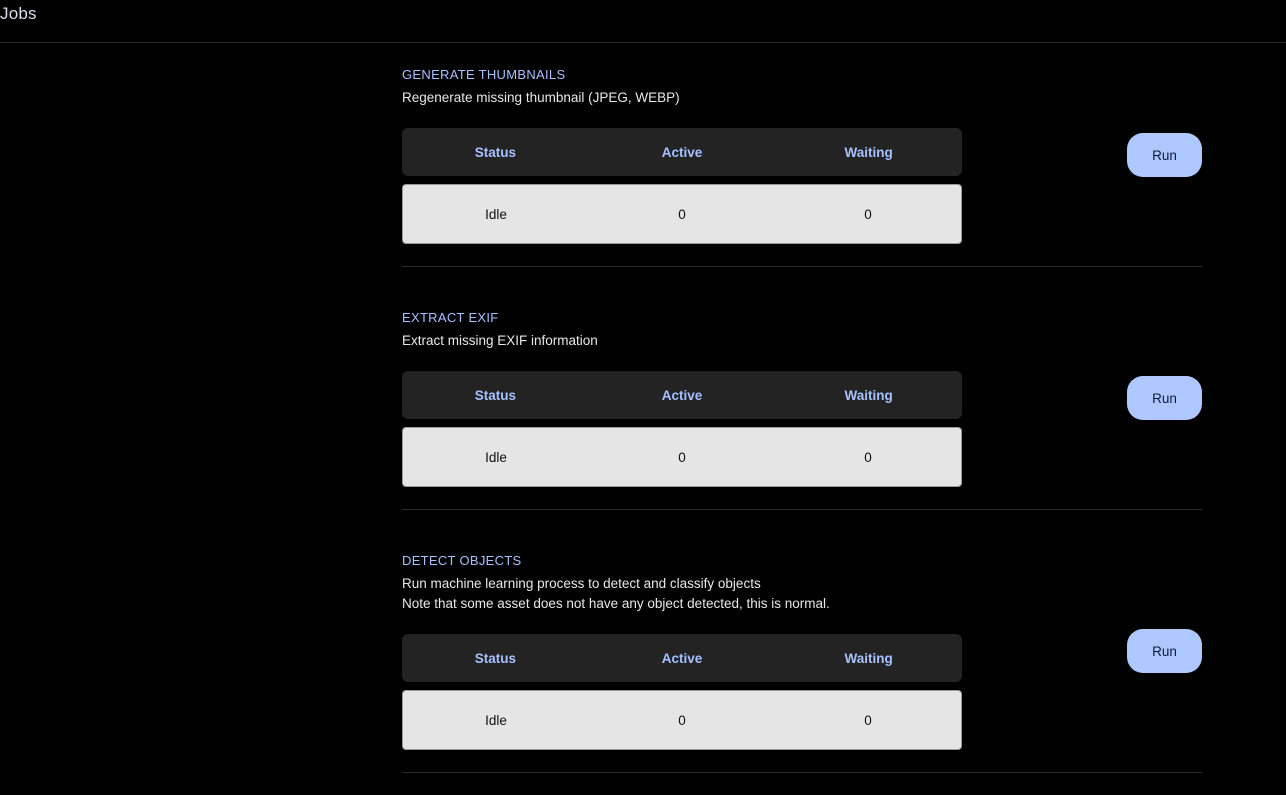  Describe the element at coordinates (450, 317) in the screenshot. I see `job-title: EXTRACT EXIF` at that location.